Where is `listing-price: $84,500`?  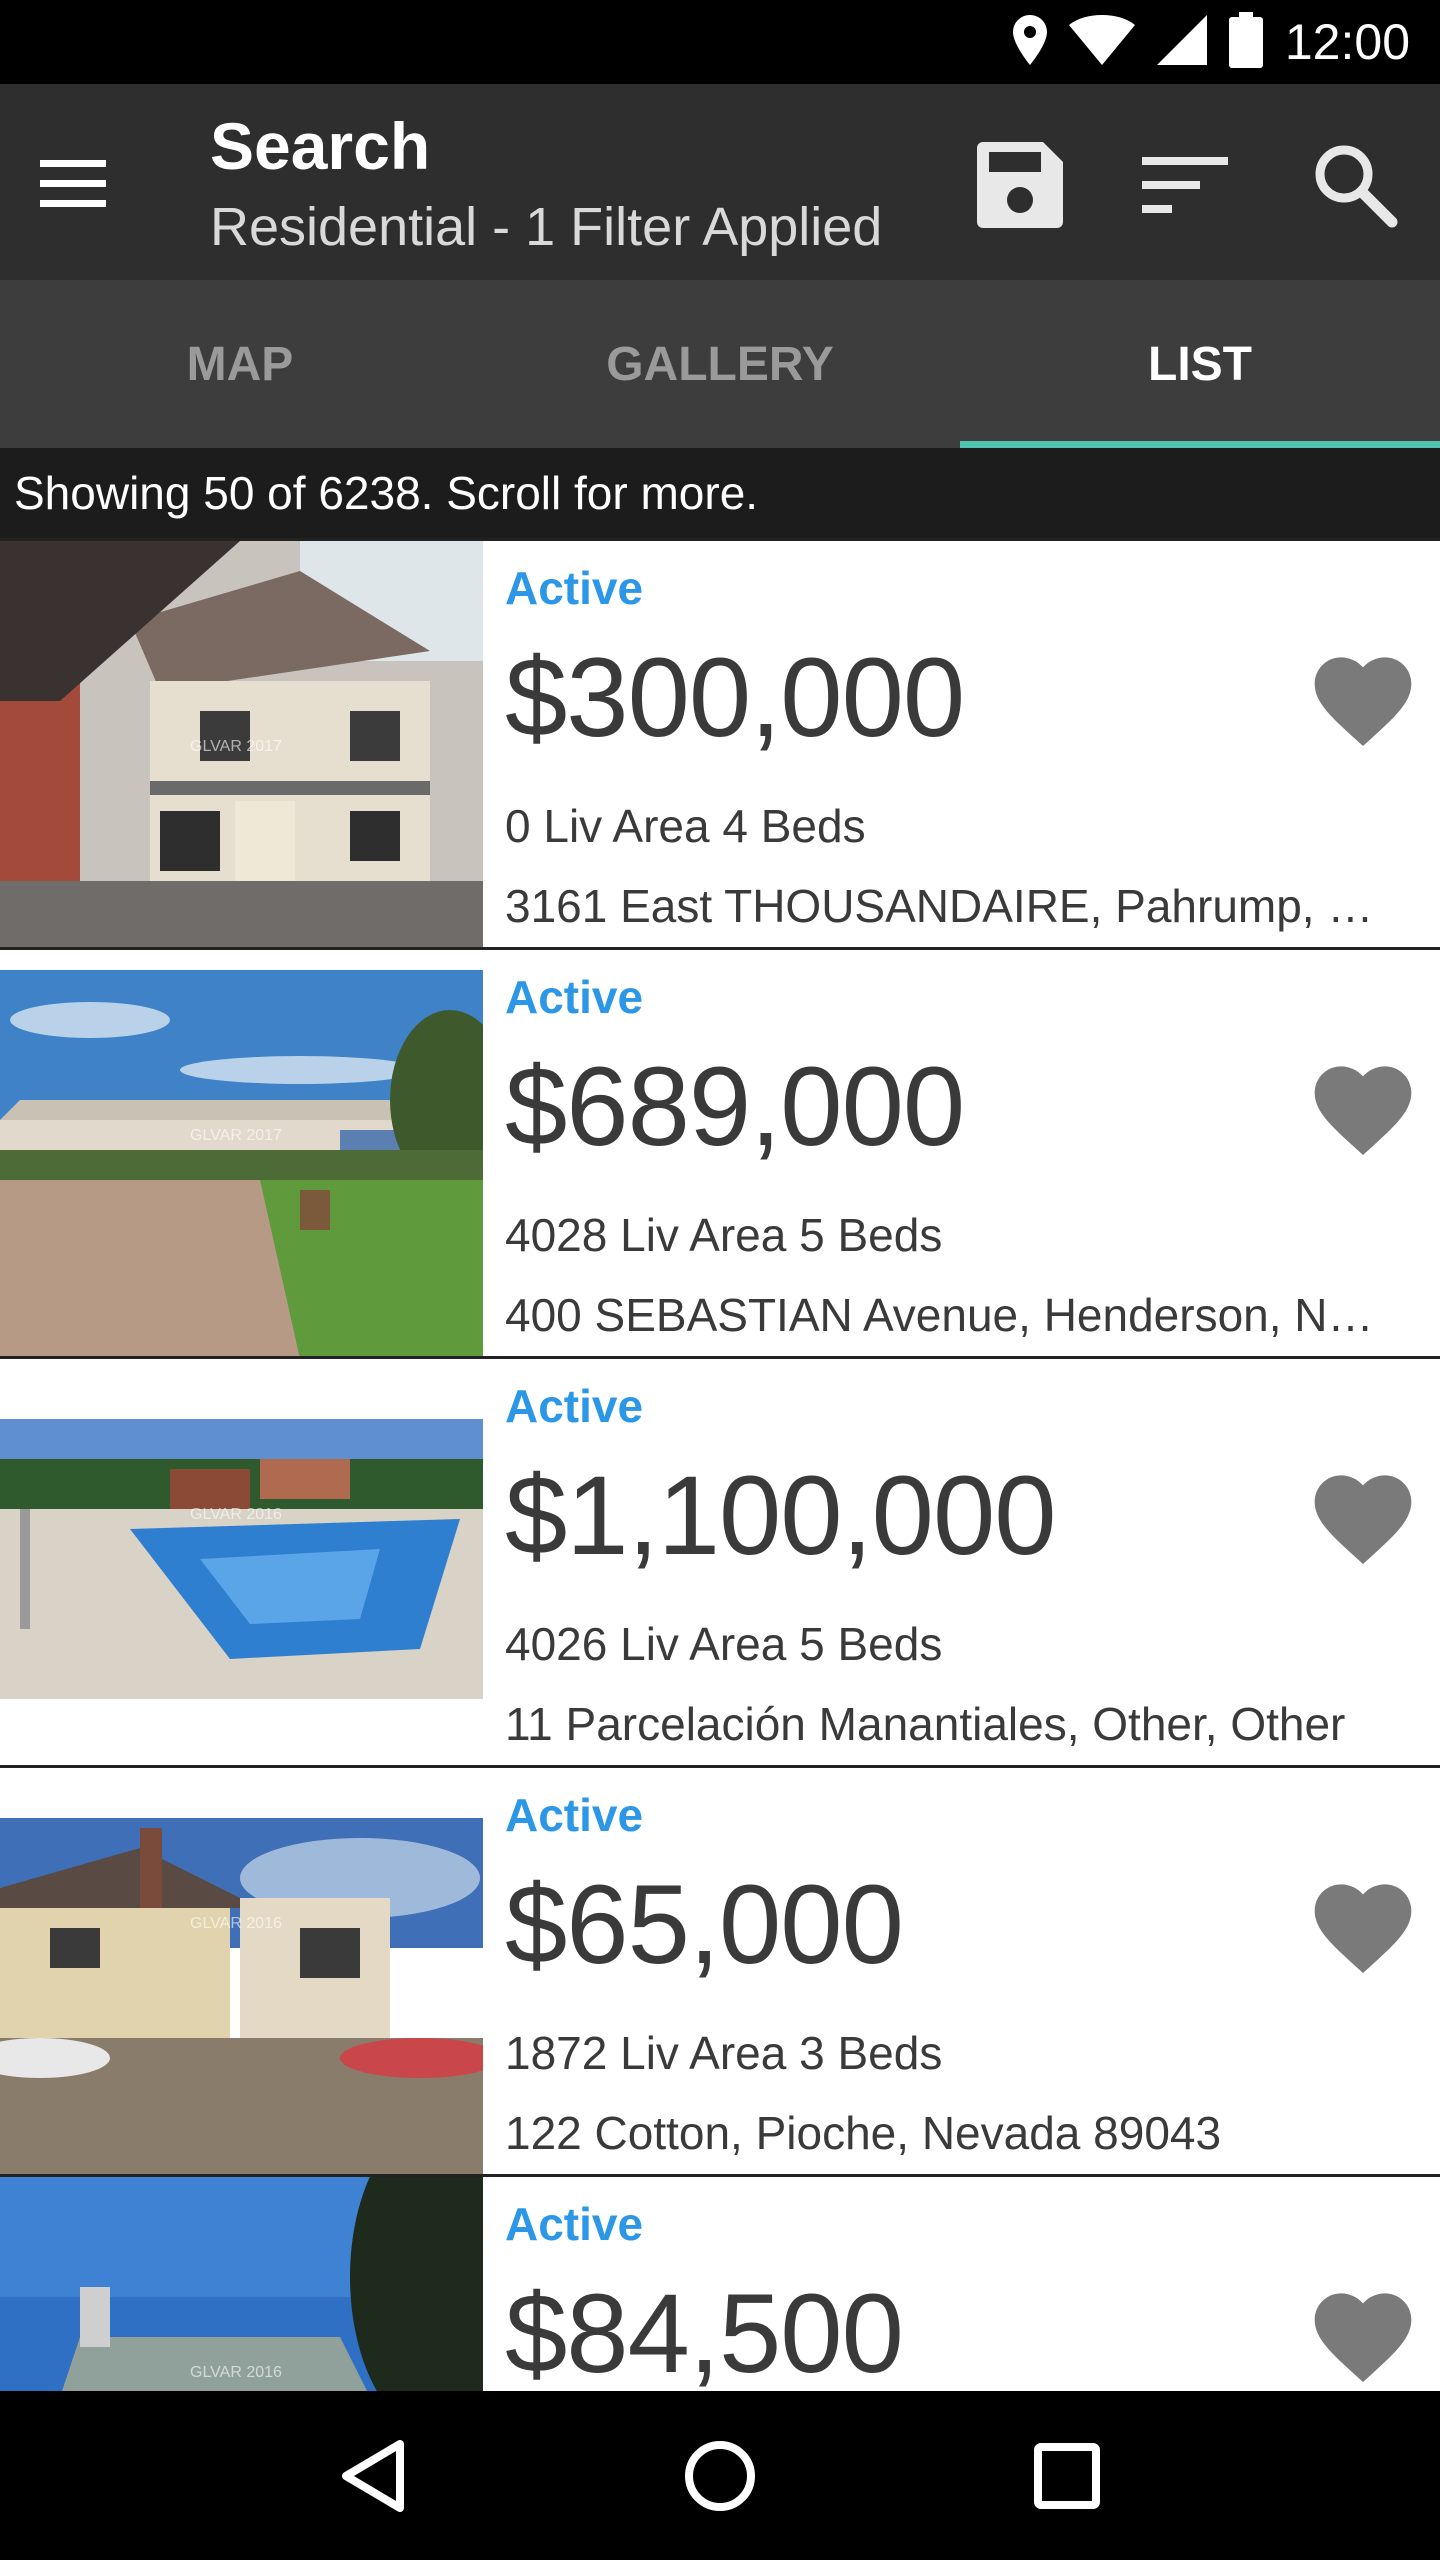 listing-price: $84,500 is located at coordinates (704, 2331).